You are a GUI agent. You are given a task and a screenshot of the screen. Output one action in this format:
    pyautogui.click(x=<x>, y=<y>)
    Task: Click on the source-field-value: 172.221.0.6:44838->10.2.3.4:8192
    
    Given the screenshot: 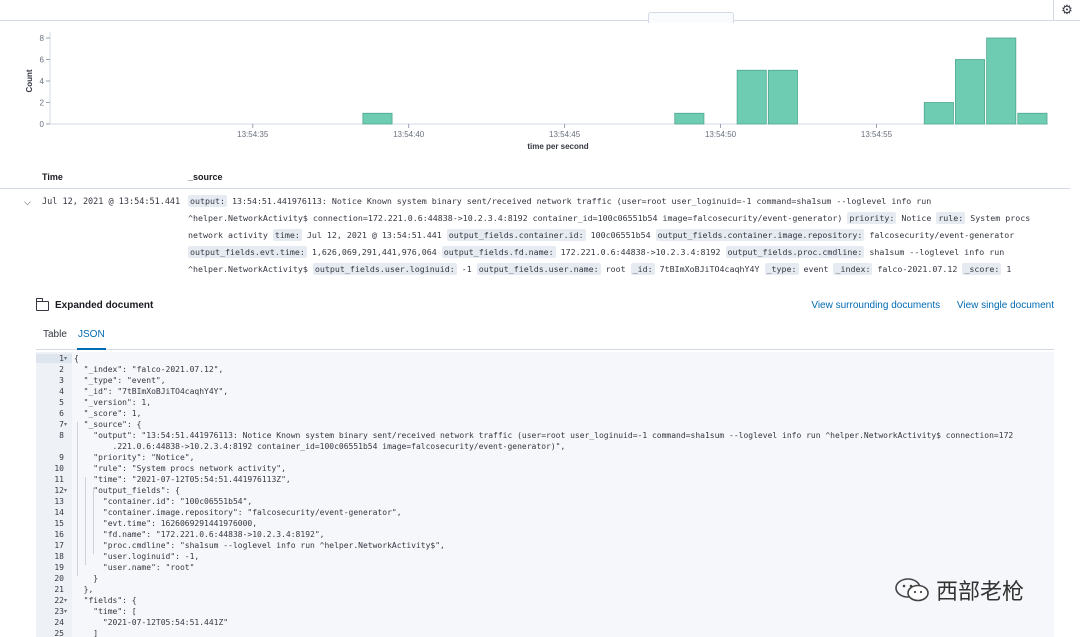 What is the action you would take?
    pyautogui.click(x=640, y=252)
    